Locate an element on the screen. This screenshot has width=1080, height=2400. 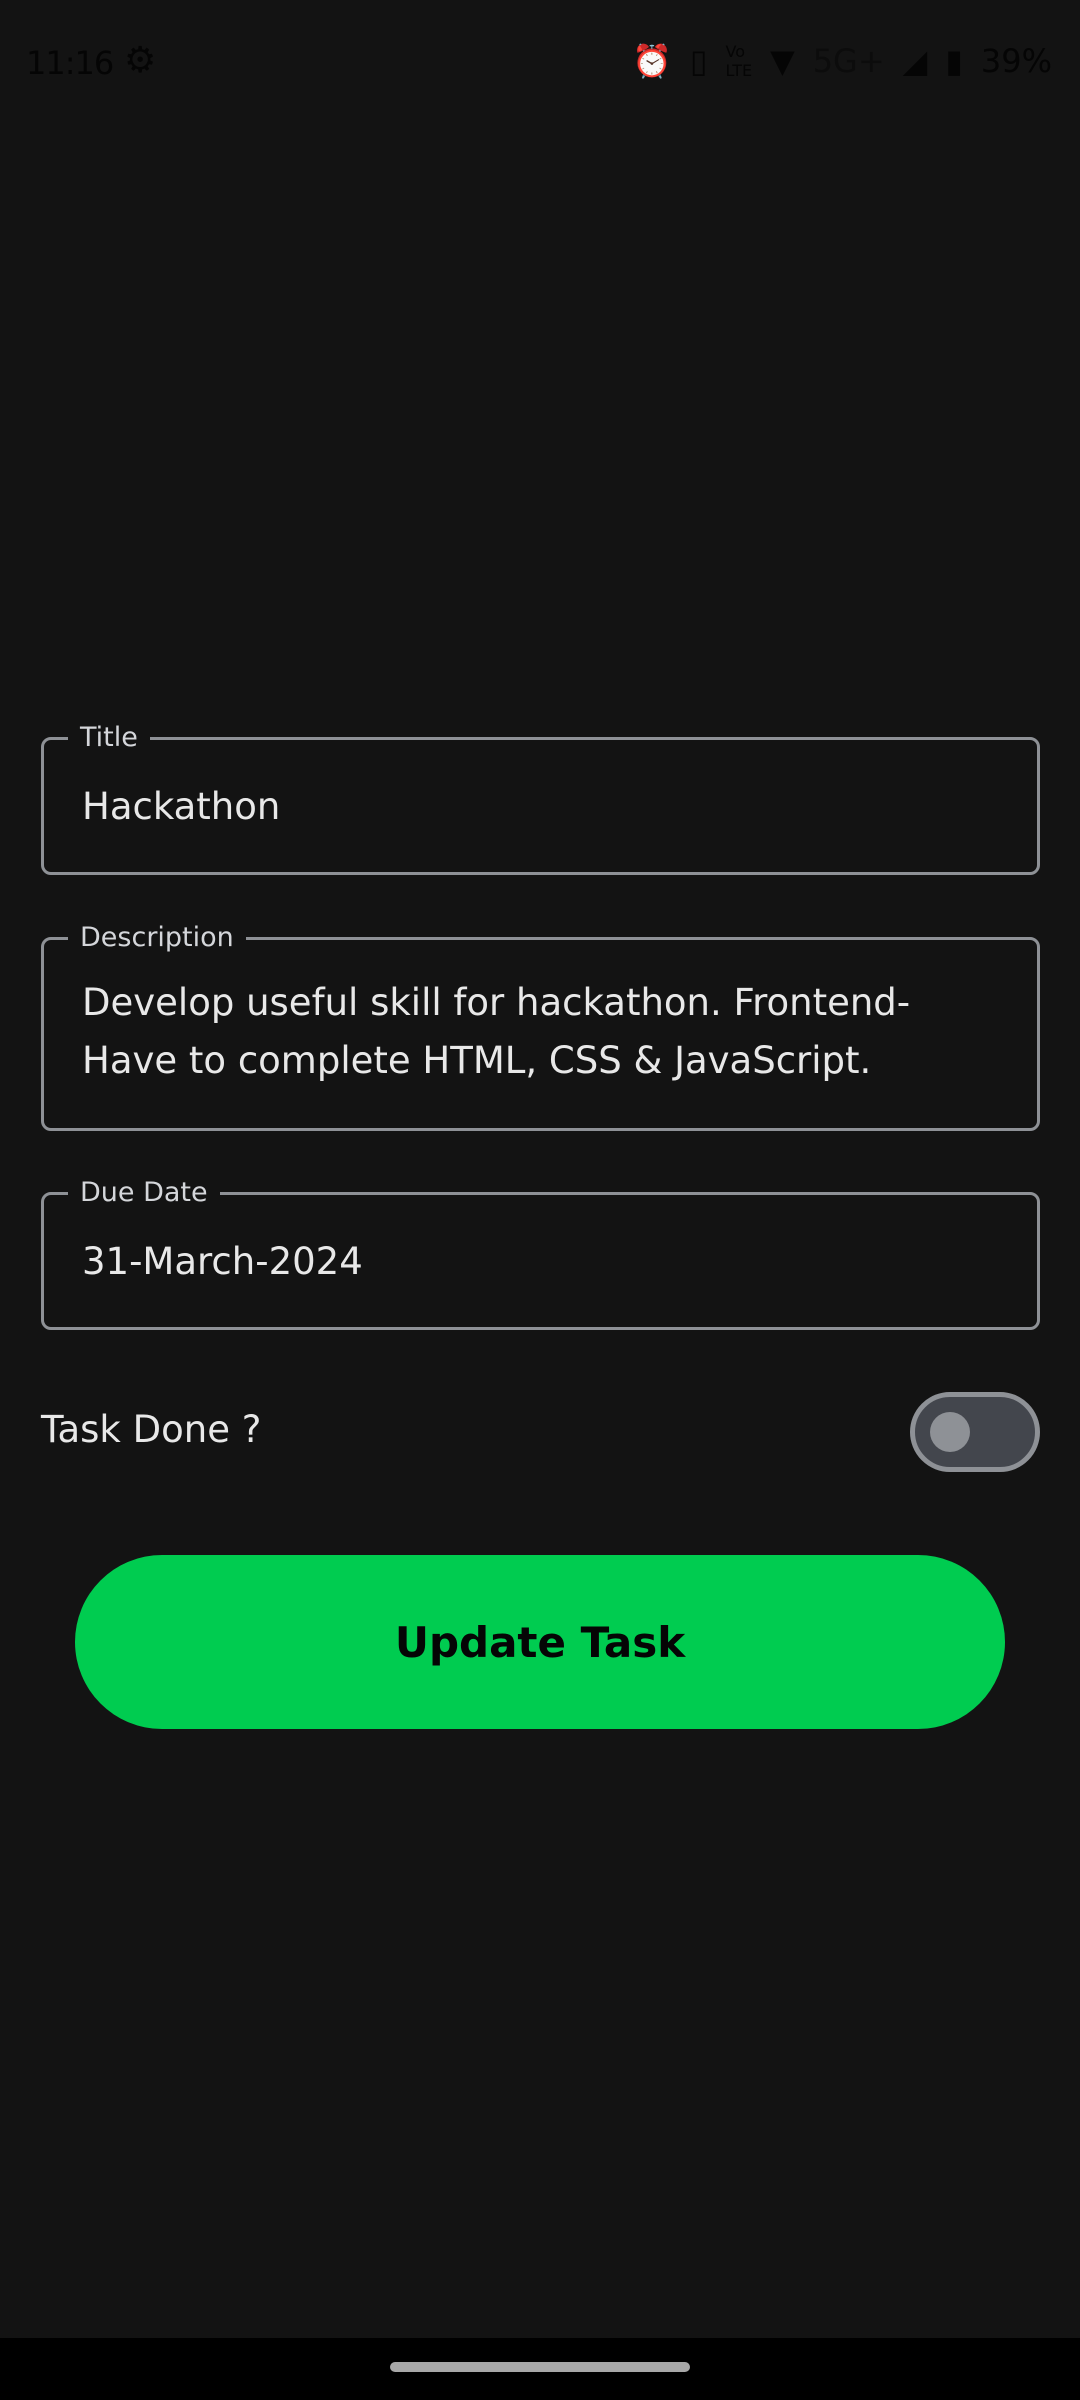
title-label: Title is located at coordinates (109, 738).